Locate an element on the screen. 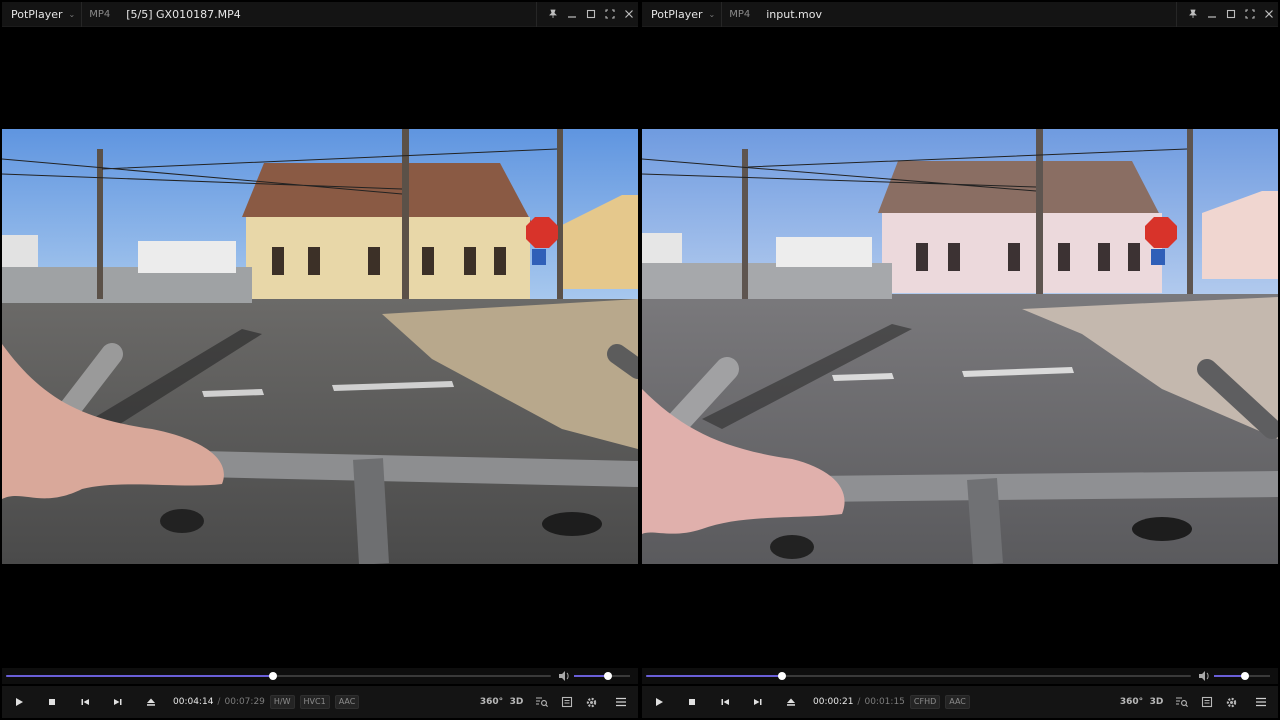  decoder-badge: H/W is located at coordinates (282, 702).